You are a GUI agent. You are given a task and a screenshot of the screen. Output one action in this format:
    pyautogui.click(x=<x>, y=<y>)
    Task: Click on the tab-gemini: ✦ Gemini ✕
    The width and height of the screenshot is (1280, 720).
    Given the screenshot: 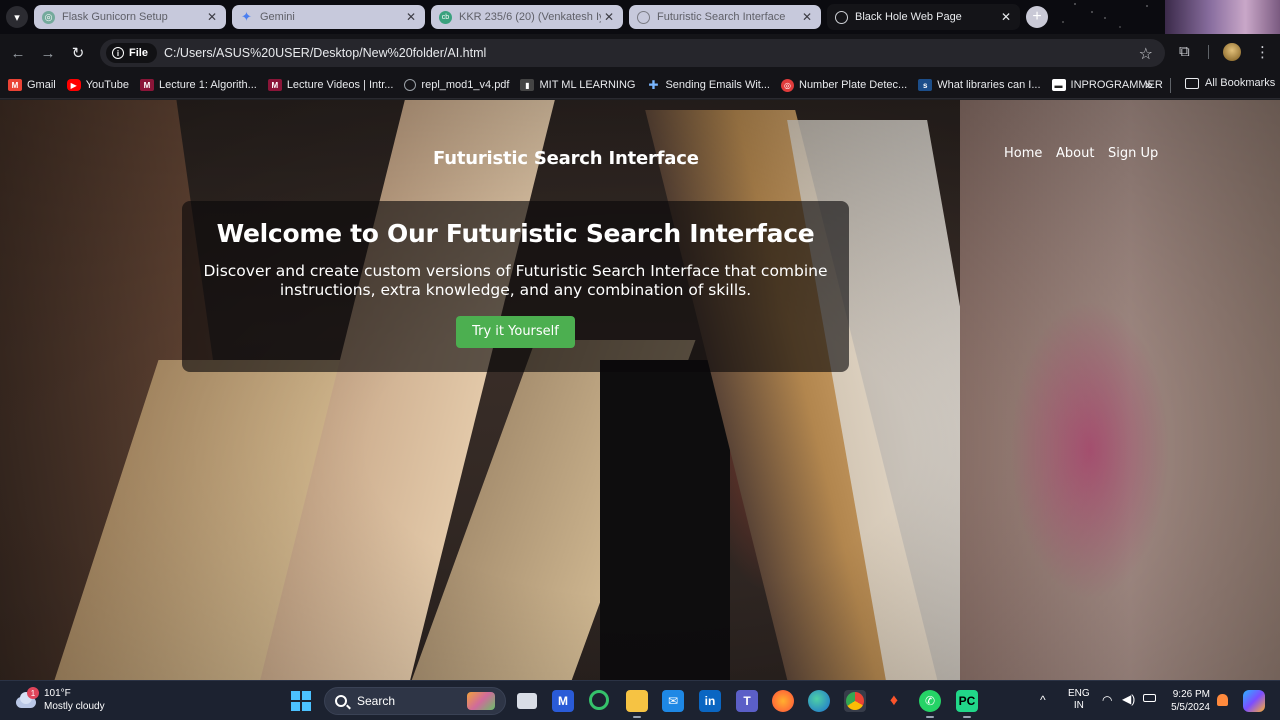 What is the action you would take?
    pyautogui.click(x=328, y=17)
    